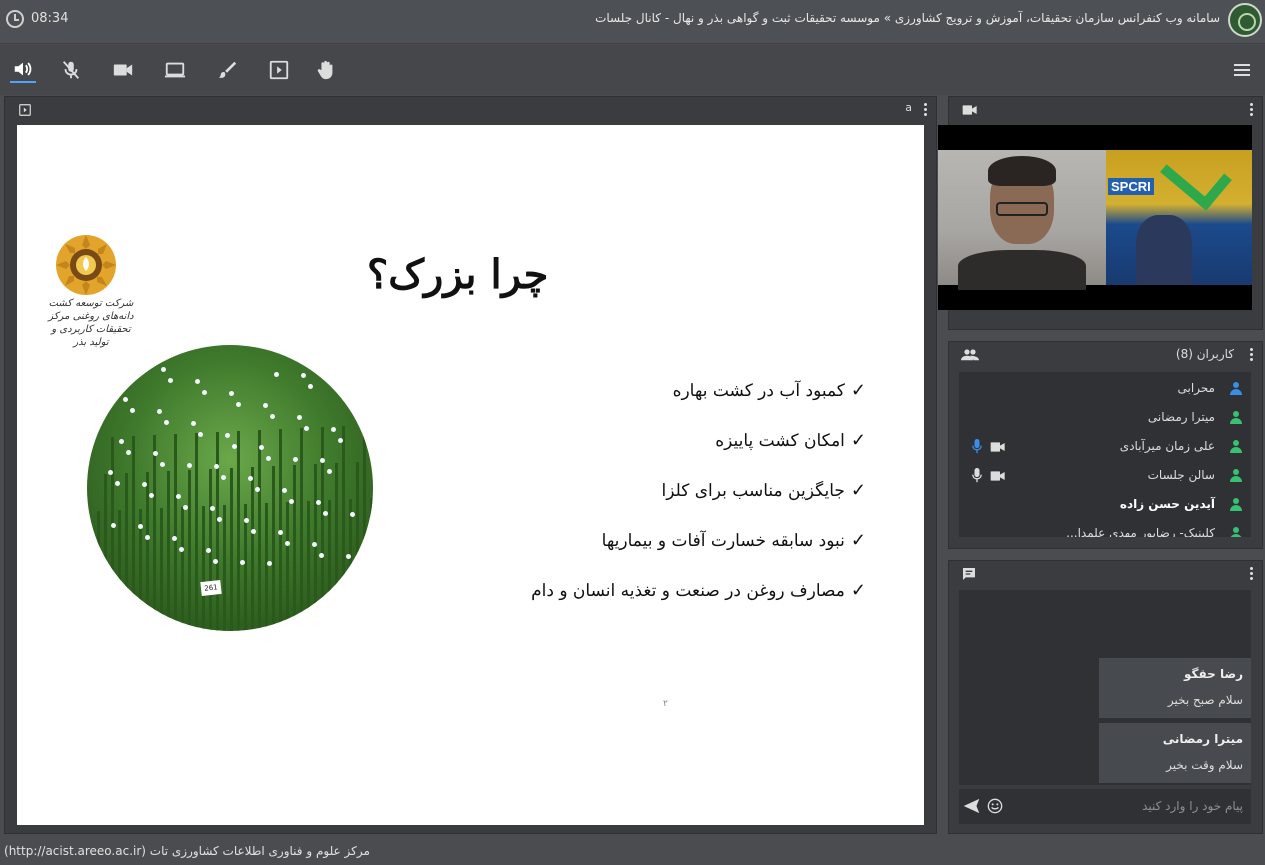 The image size is (1265, 865). I want to click on user-row: آیدین حسن زاده, so click(1105, 504).